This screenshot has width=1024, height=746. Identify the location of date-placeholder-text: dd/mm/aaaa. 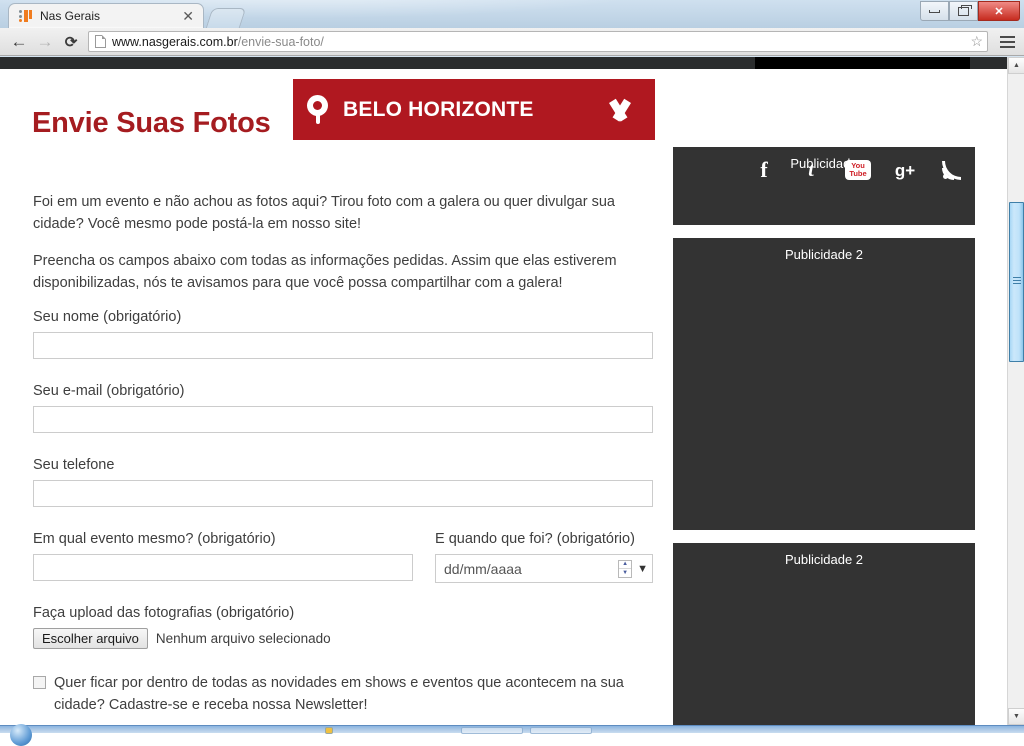
(483, 568).